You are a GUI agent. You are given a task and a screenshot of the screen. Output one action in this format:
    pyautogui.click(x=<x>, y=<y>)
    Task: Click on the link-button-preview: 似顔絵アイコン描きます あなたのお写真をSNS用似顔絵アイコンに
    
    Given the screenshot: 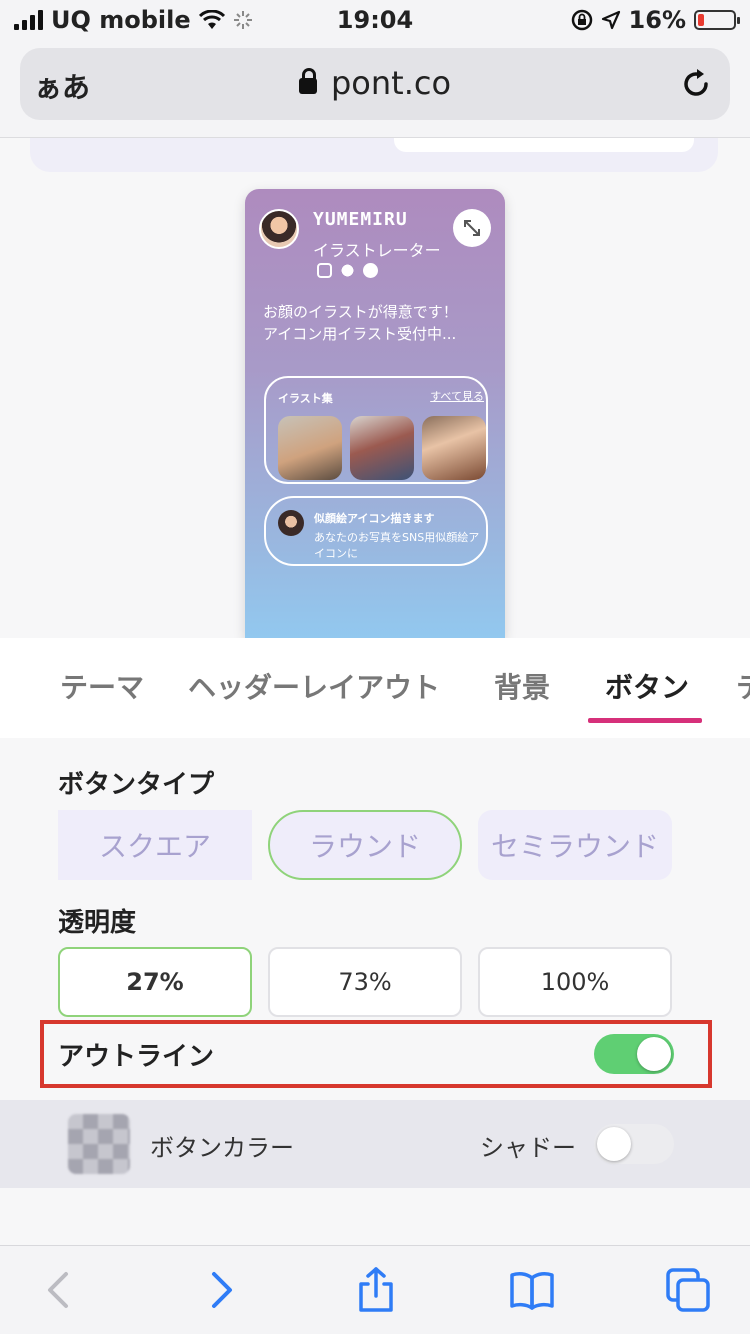 What is the action you would take?
    pyautogui.click(x=376, y=531)
    